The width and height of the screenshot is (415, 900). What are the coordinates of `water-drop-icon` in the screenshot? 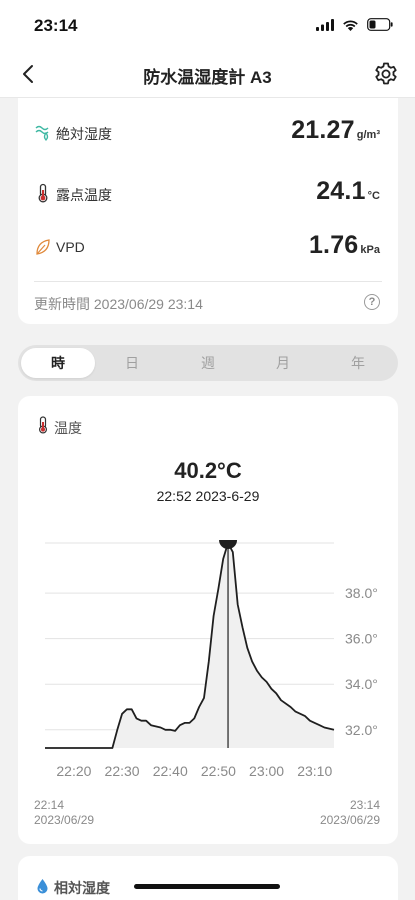 It's located at (42, 886).